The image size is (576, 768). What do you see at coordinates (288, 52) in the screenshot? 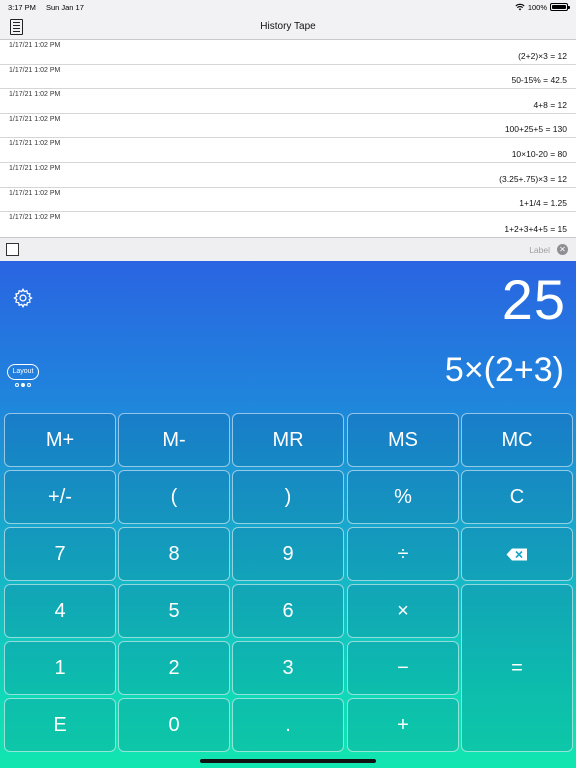
I see `list-item: 1/17/21 1:02 PM (2+2)×3 = 12` at bounding box center [288, 52].